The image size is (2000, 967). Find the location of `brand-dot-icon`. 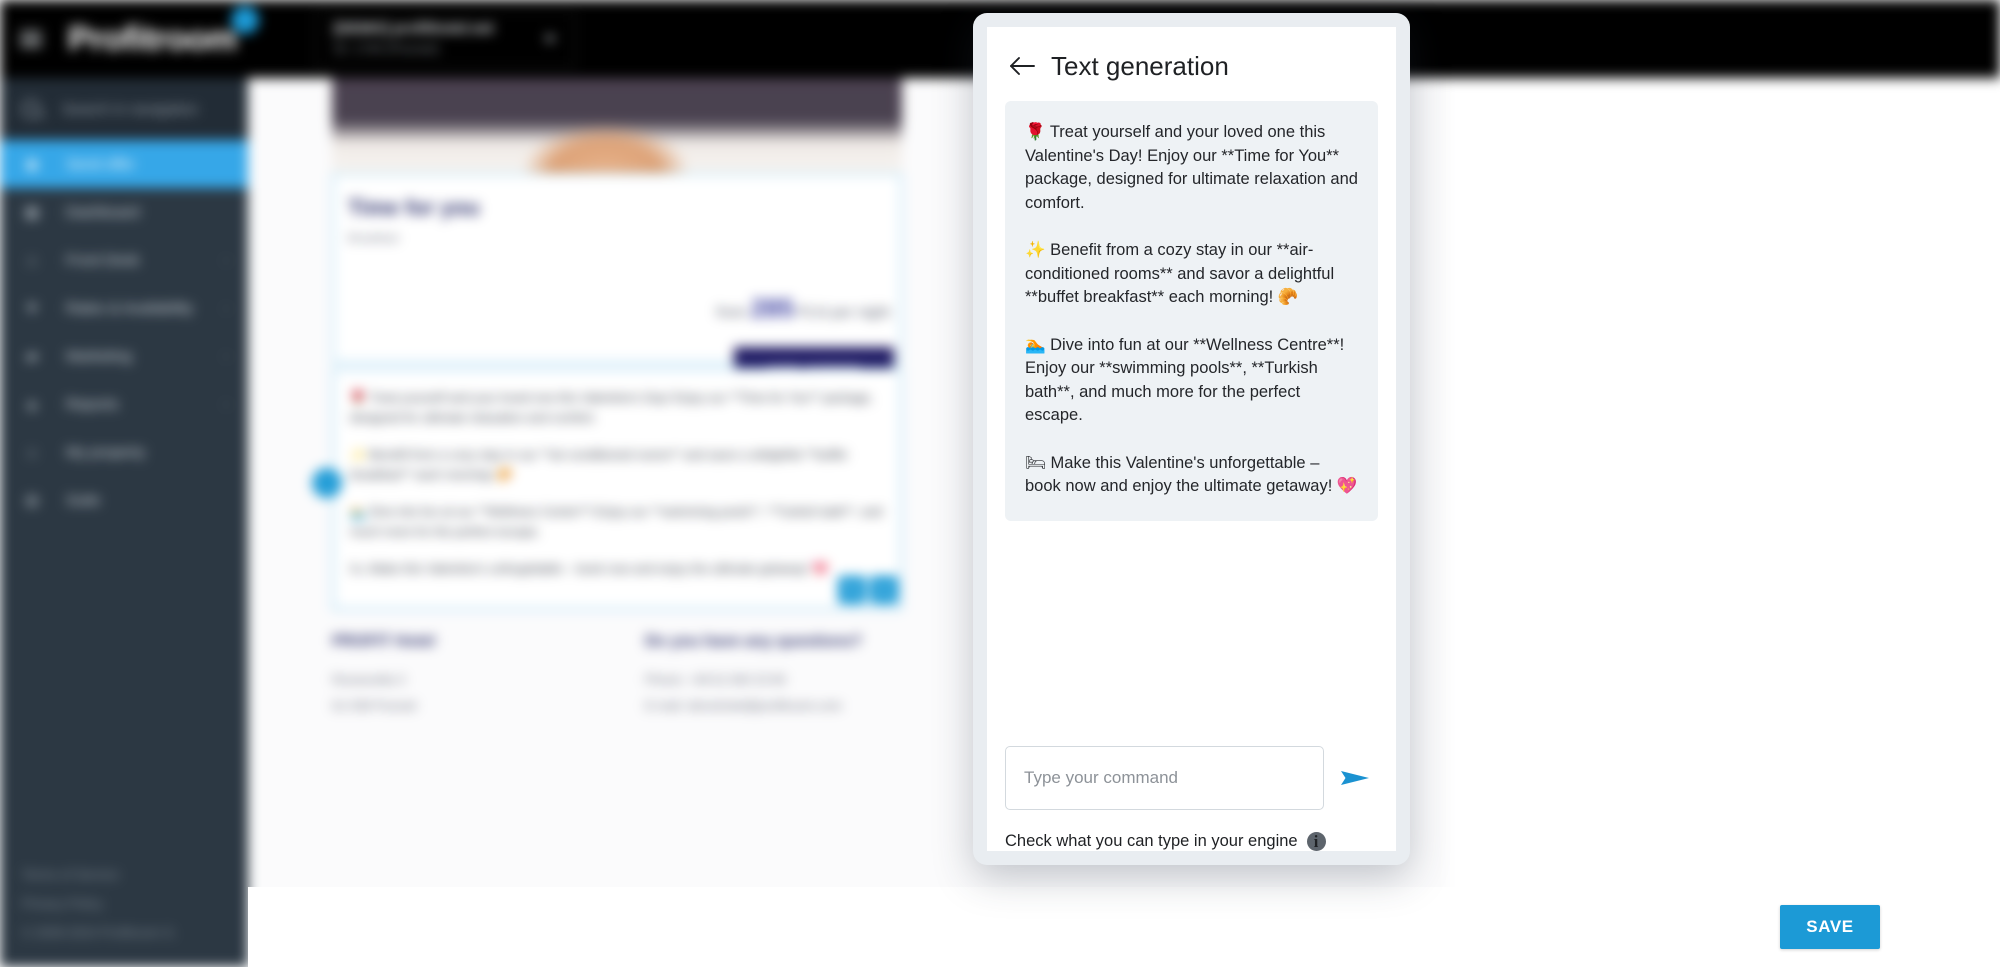

brand-dot-icon is located at coordinates (244, 19).